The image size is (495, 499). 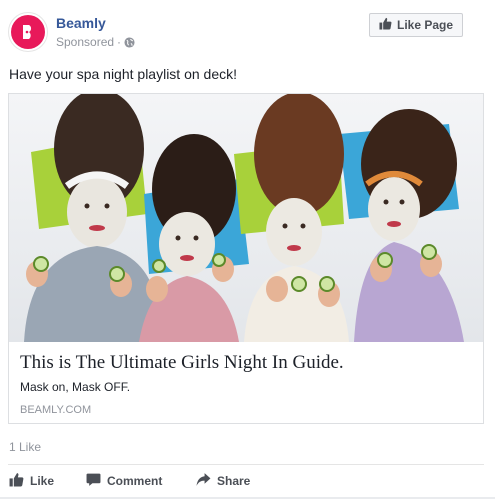 I want to click on sponsored-row: Sponsored ·, so click(x=95, y=42).